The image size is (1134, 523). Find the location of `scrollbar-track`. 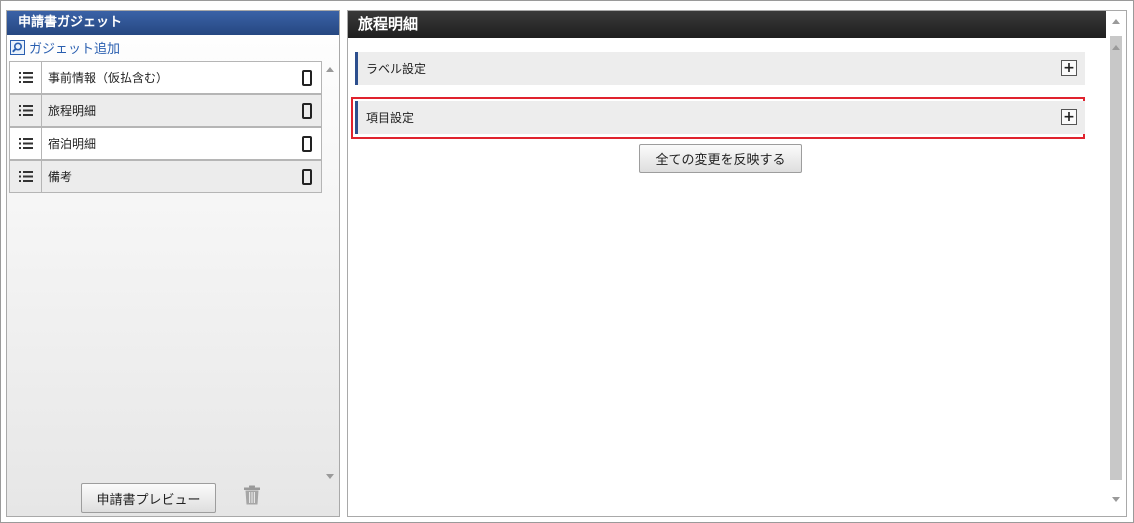

scrollbar-track is located at coordinates (1116, 258).